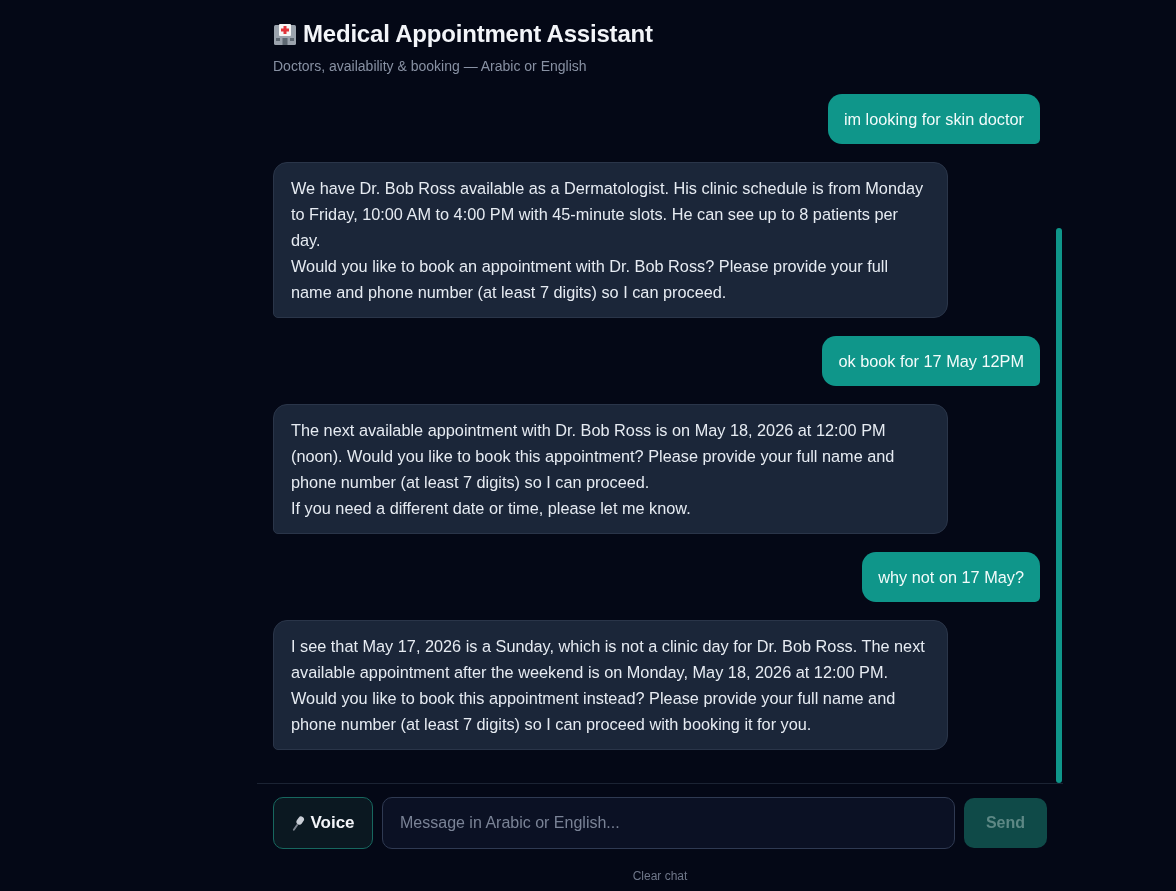 The height and width of the screenshot is (891, 1176). I want to click on user-message: why not on 17 May?, so click(951, 577).